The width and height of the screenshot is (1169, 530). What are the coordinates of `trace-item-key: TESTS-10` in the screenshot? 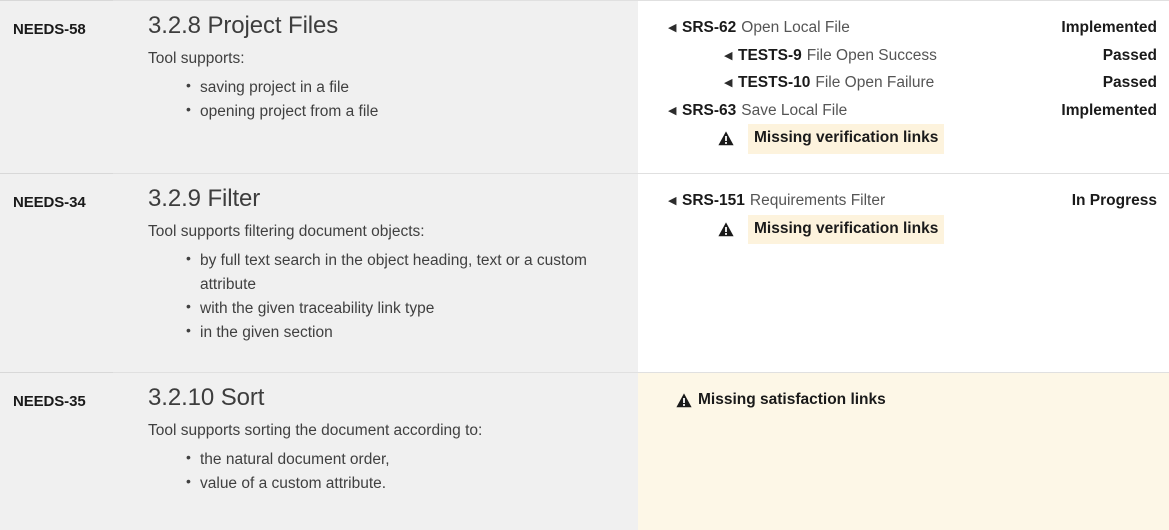 It's located at (774, 83).